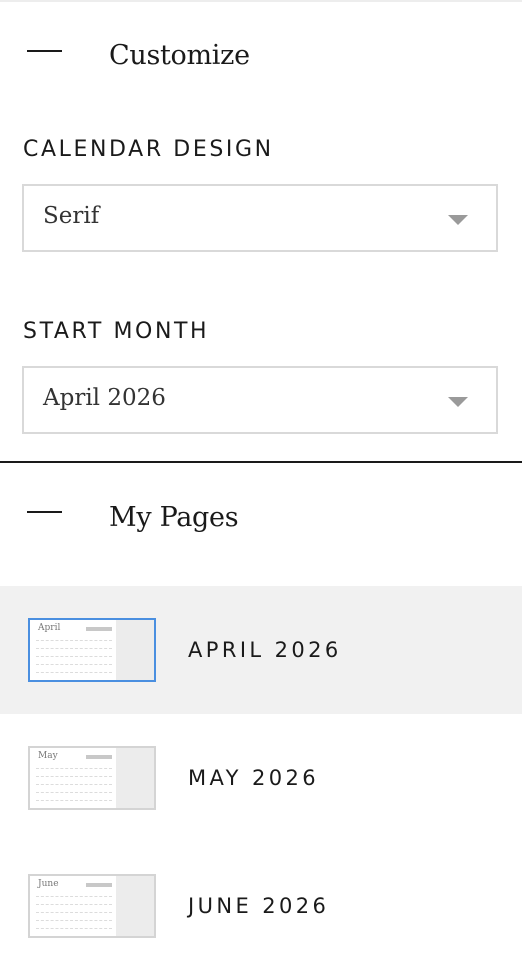 The height and width of the screenshot is (980, 522). Describe the element at coordinates (48, 884) in the screenshot. I see `thumbnail-month: June` at that location.